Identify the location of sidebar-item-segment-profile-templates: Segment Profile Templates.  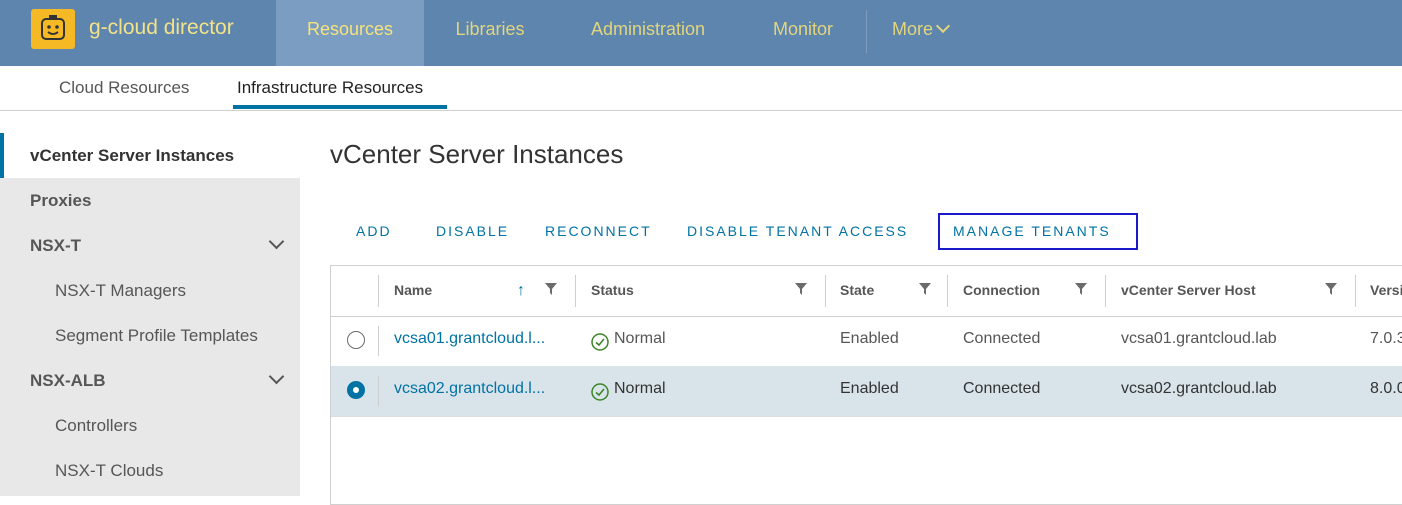
(150, 335).